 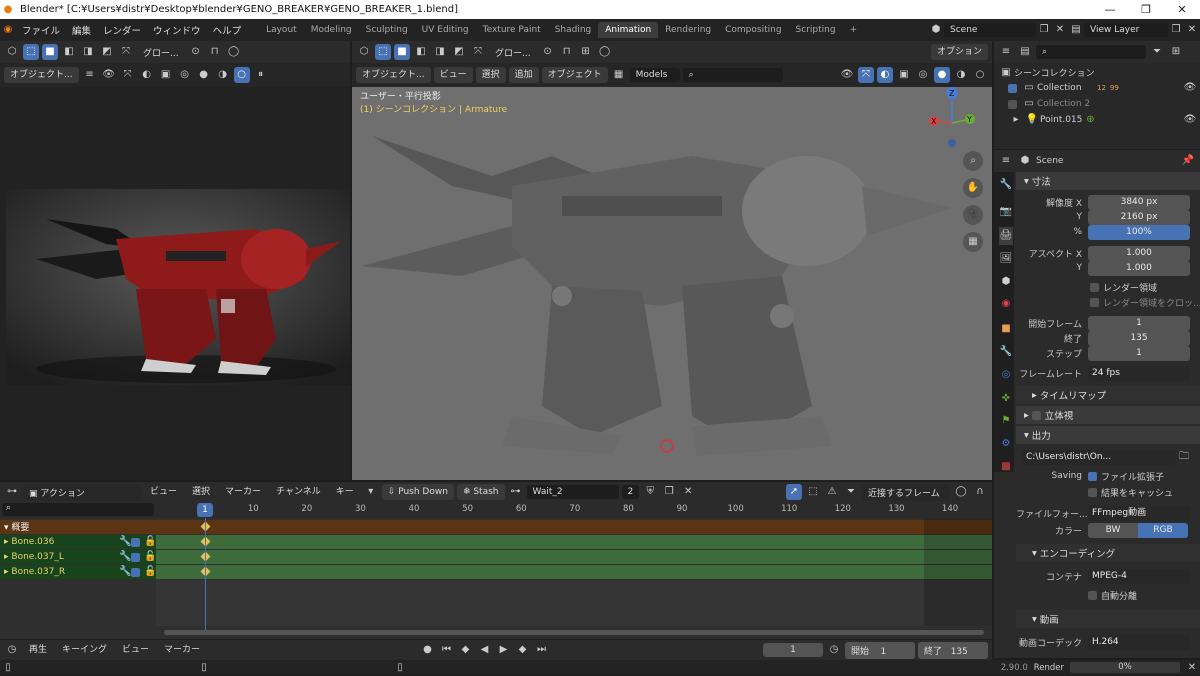 What do you see at coordinates (1006, 375) in the screenshot?
I see `physics-tab-icon: ◎` at bounding box center [1006, 375].